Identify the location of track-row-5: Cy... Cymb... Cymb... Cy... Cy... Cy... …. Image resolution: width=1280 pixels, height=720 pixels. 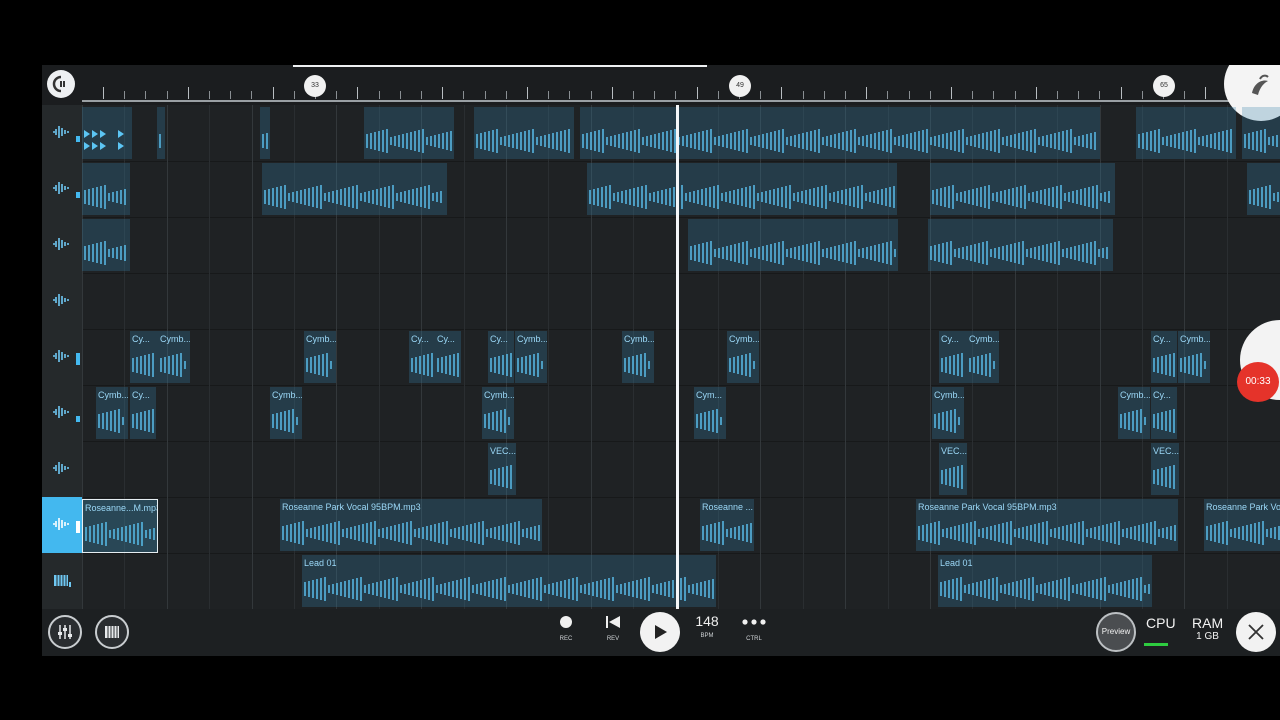
(661, 357).